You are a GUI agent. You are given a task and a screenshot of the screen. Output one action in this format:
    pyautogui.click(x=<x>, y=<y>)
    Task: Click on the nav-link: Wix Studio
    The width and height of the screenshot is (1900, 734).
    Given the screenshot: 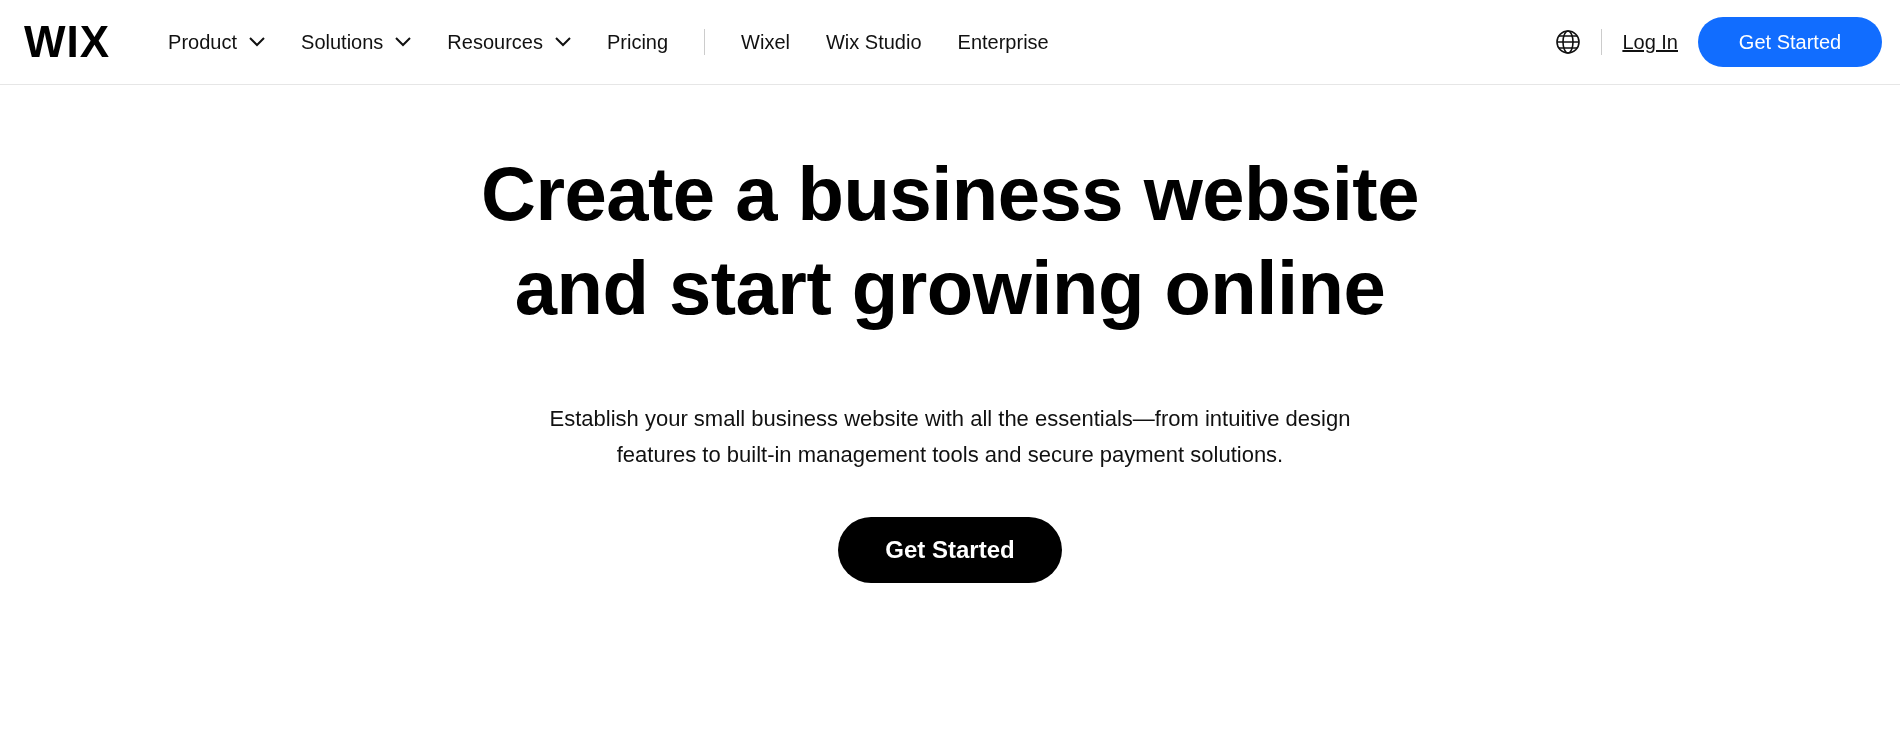 What is the action you would take?
    pyautogui.click(x=873, y=42)
    